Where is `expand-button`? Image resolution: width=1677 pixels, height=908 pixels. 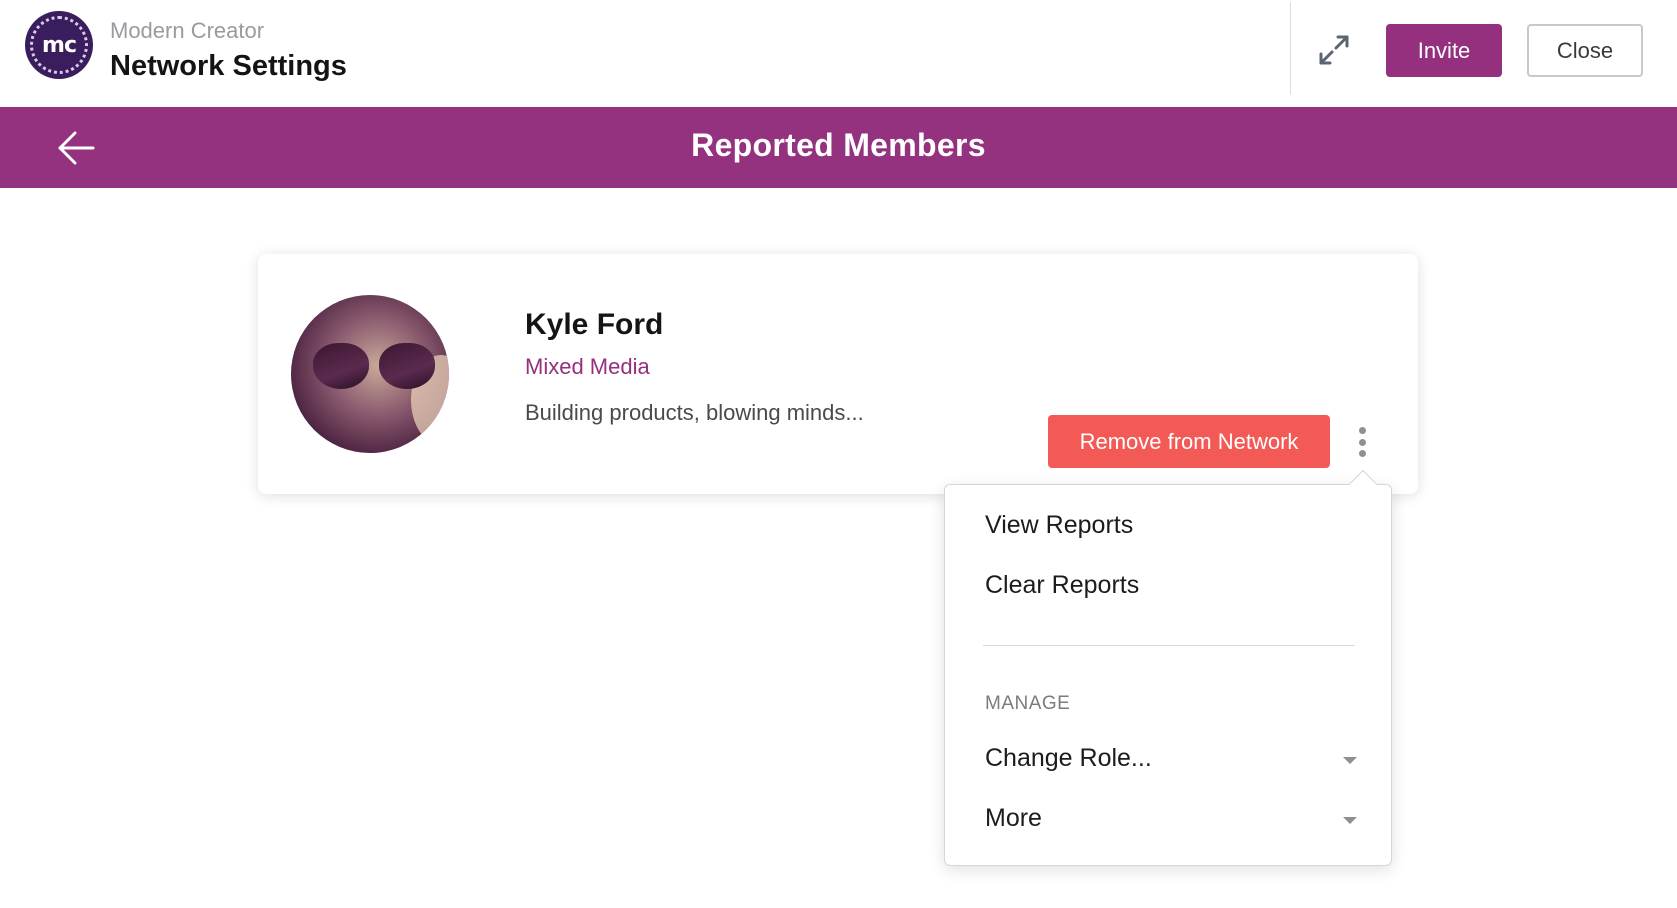
expand-button is located at coordinates (1334, 50).